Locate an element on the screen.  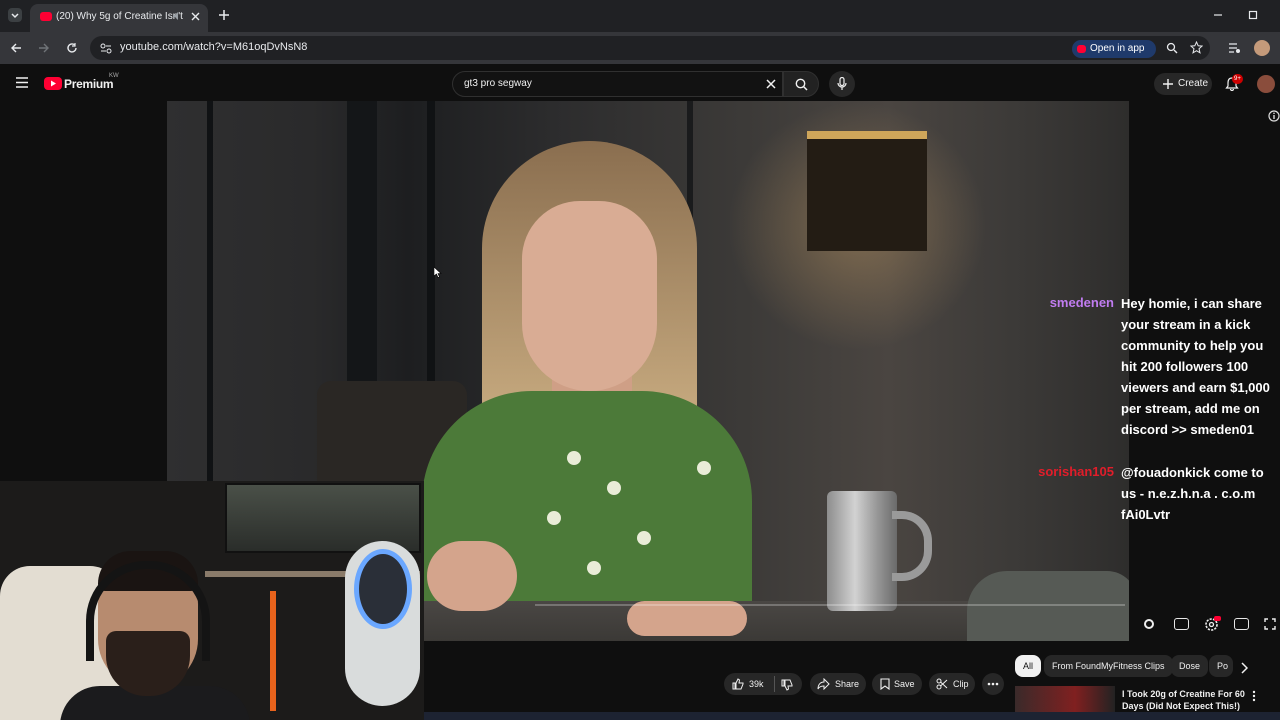
create-label: Create is located at coordinates (1193, 83).